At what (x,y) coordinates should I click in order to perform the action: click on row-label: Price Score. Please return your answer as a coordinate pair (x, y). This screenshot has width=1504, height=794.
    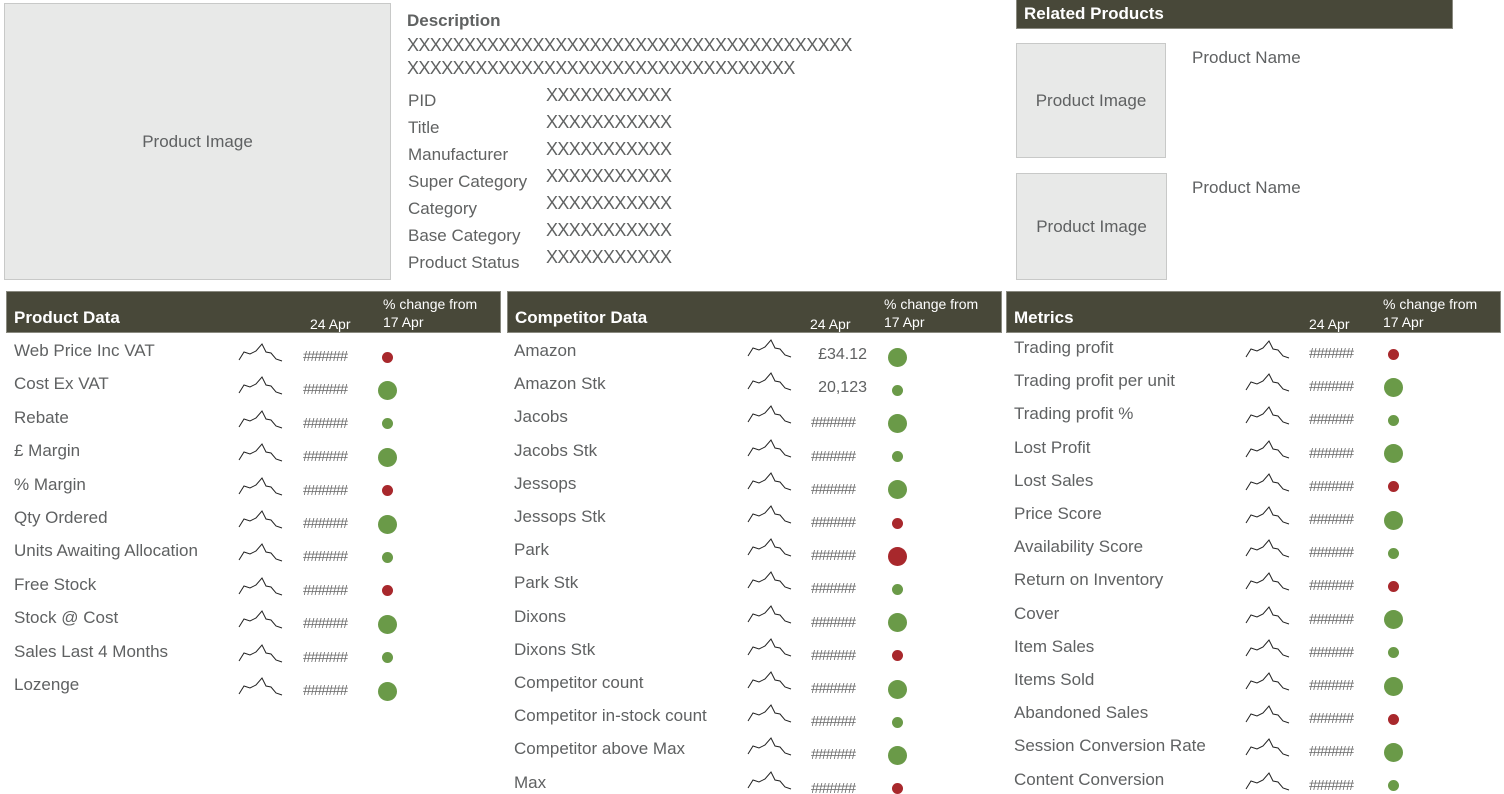
    Looking at the image, I should click on (1058, 513).